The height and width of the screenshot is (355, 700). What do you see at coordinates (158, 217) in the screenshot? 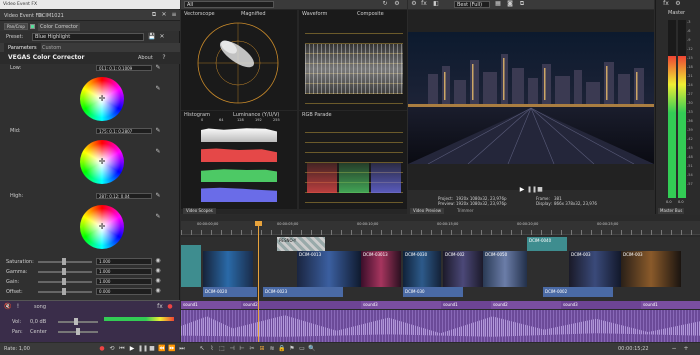
I see `high-picker-icon: ✎` at bounding box center [158, 217].